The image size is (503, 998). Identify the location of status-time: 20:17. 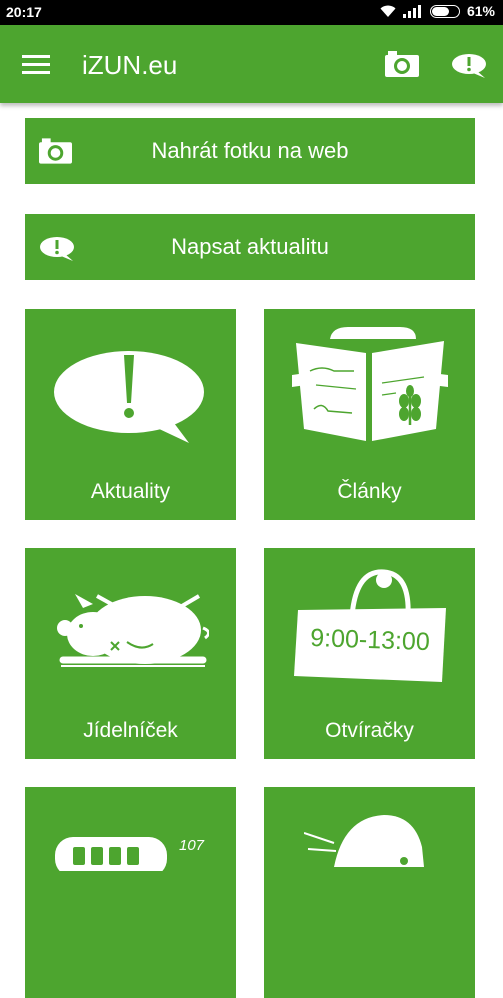
(24, 12).